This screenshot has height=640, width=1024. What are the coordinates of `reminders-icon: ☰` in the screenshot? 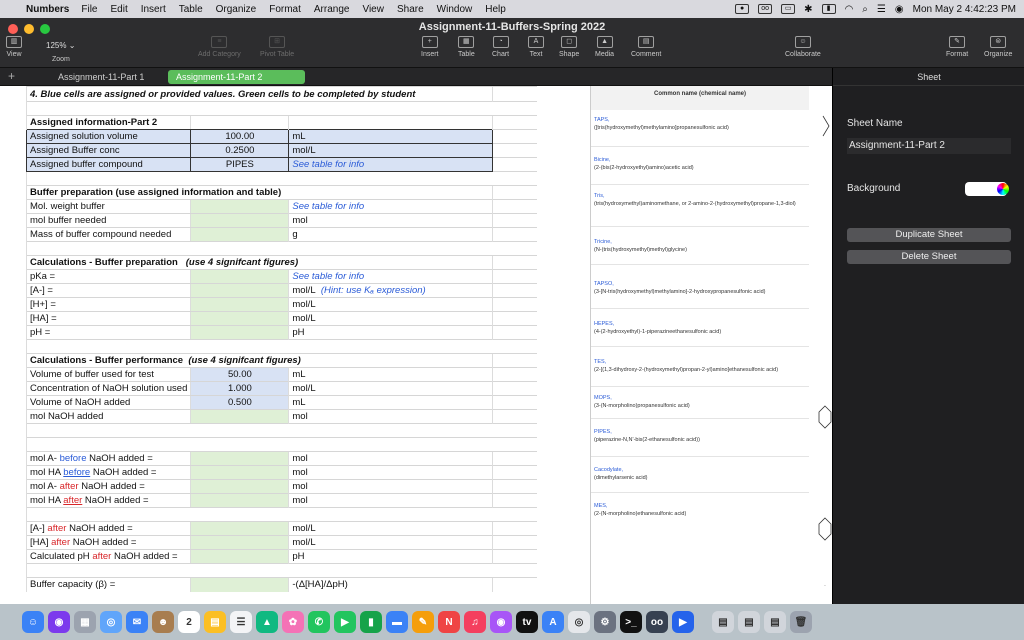 It's located at (241, 622).